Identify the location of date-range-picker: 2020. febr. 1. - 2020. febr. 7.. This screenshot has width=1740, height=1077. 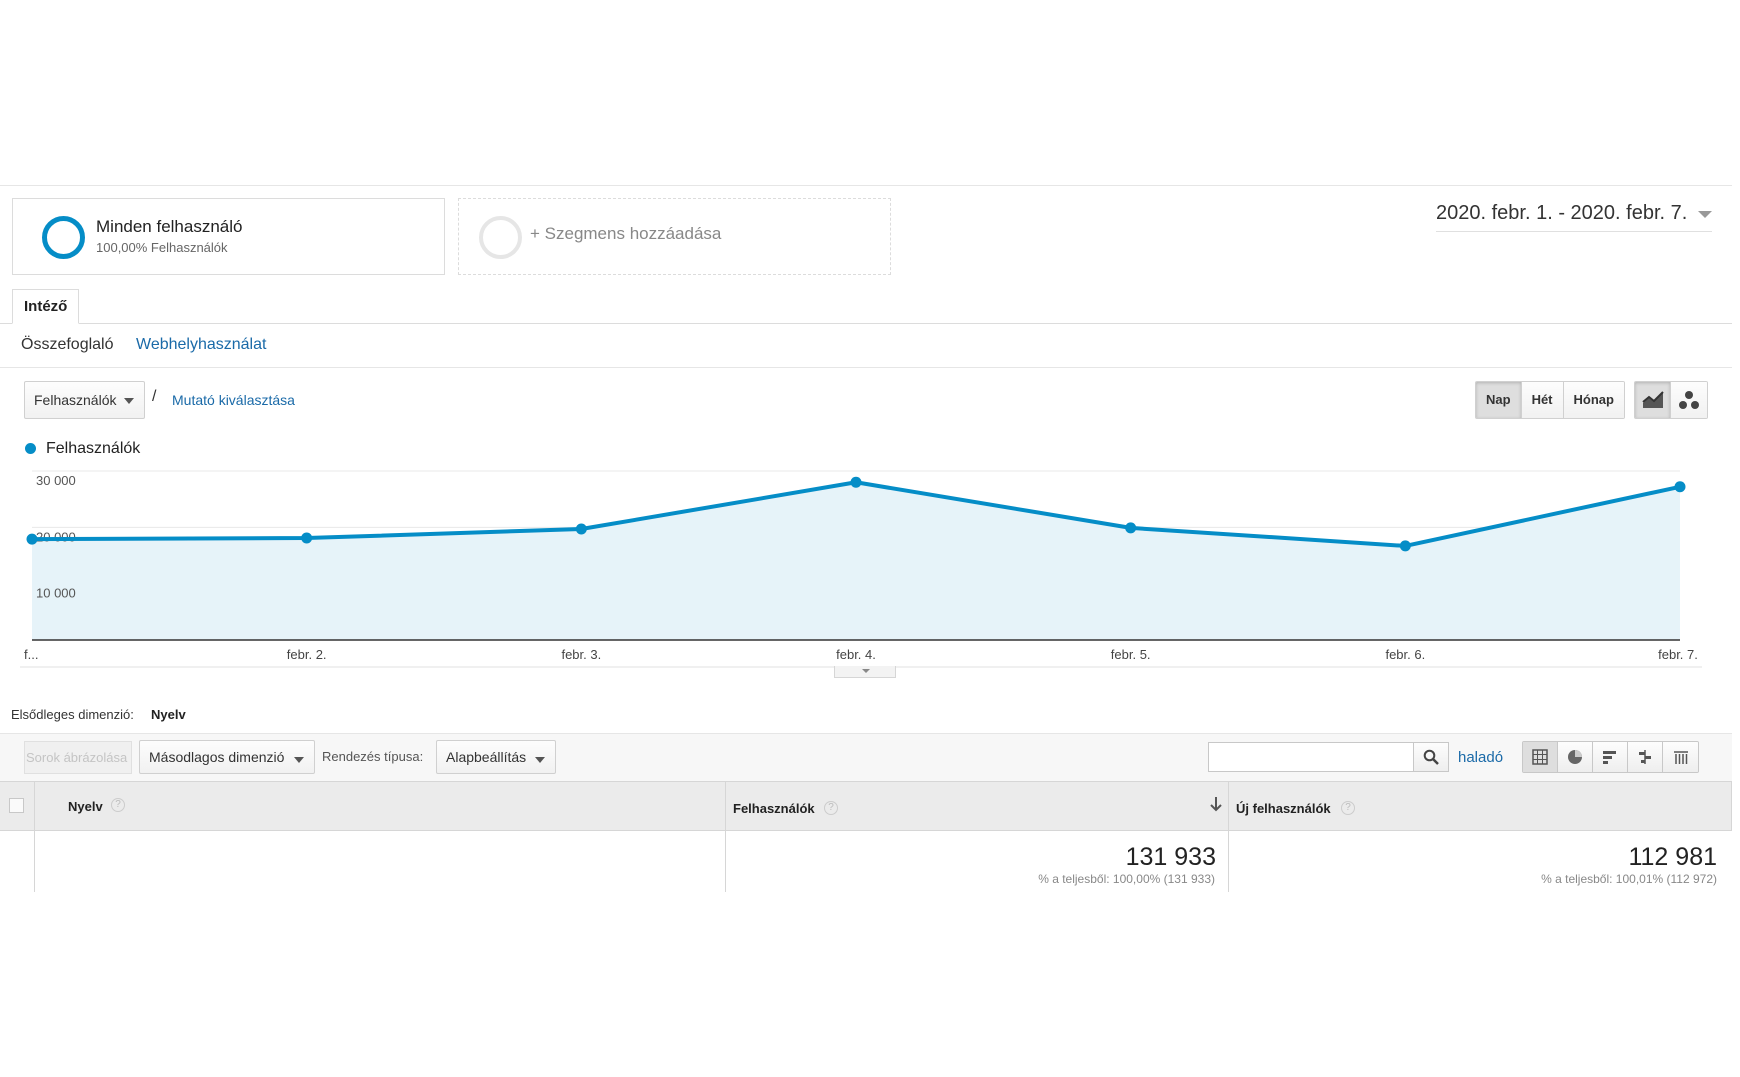
(1574, 216).